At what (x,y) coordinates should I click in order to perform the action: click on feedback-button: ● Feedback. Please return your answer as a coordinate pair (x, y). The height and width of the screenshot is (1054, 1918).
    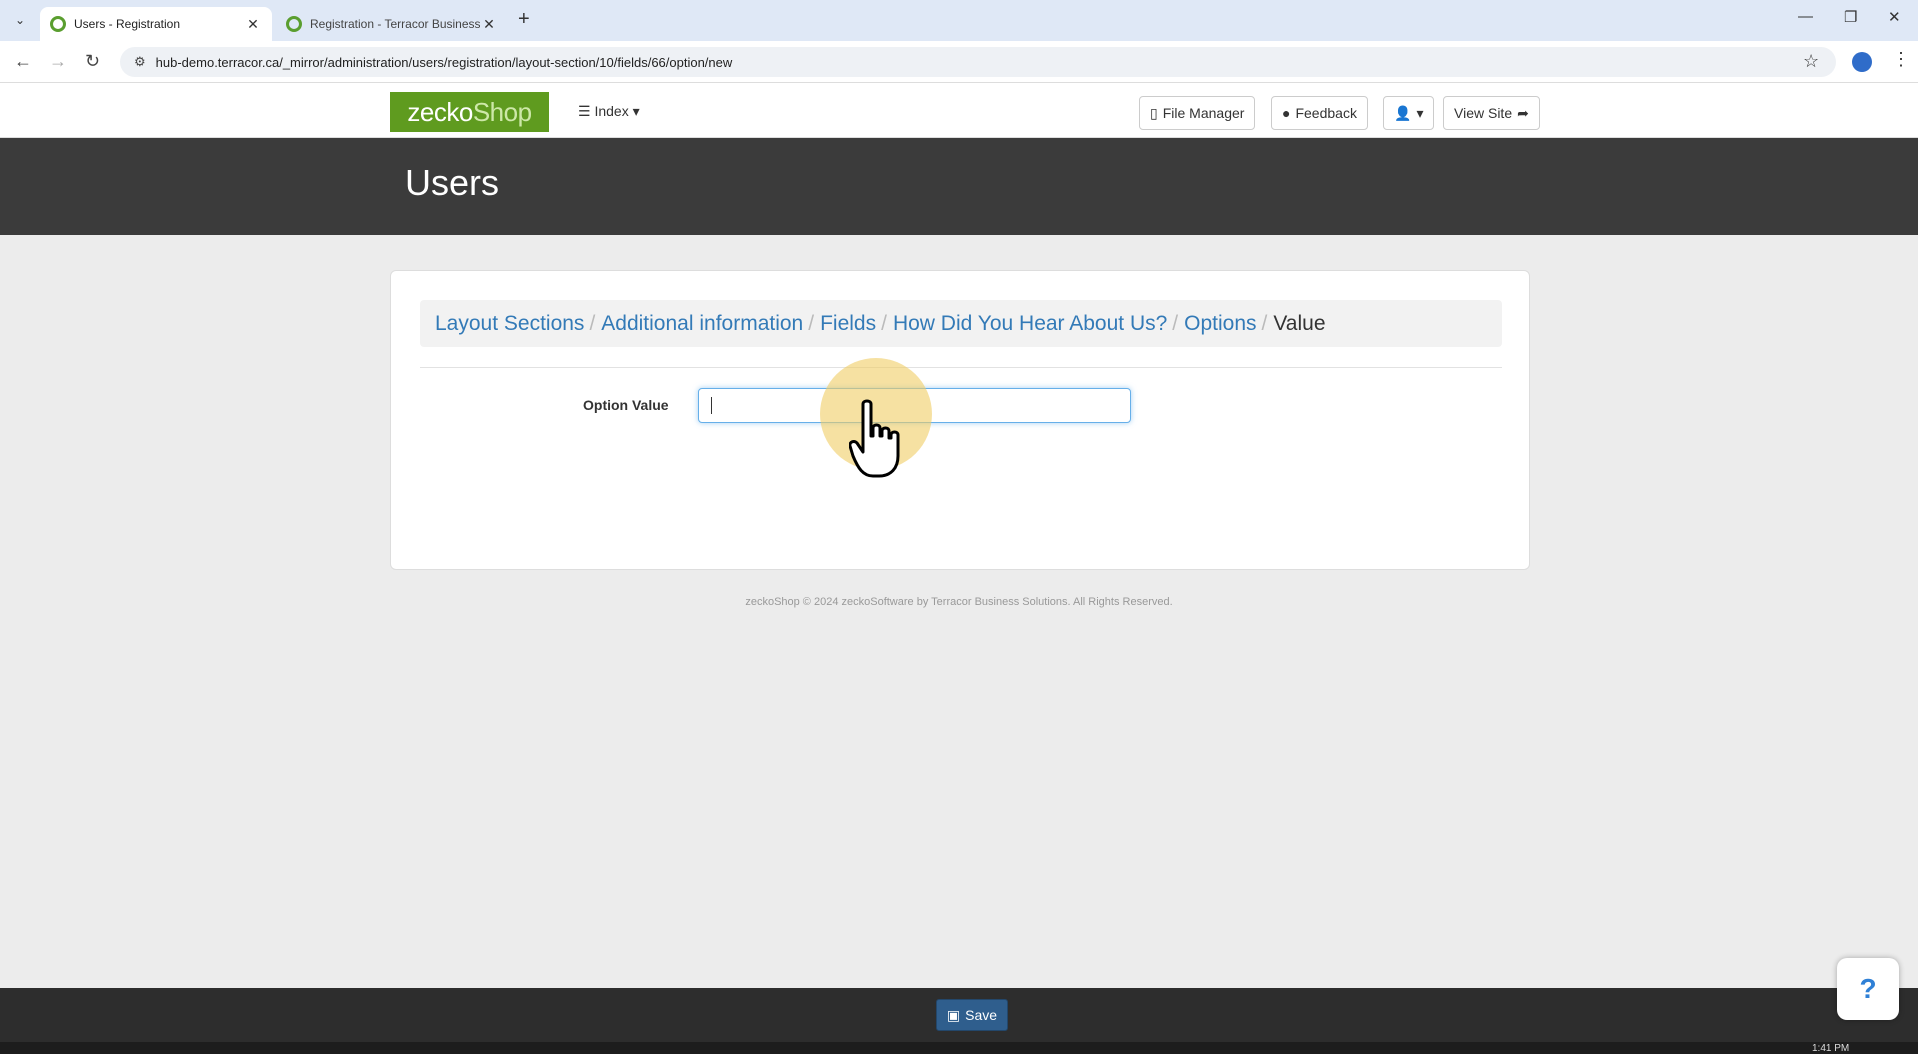
    Looking at the image, I should click on (1319, 113).